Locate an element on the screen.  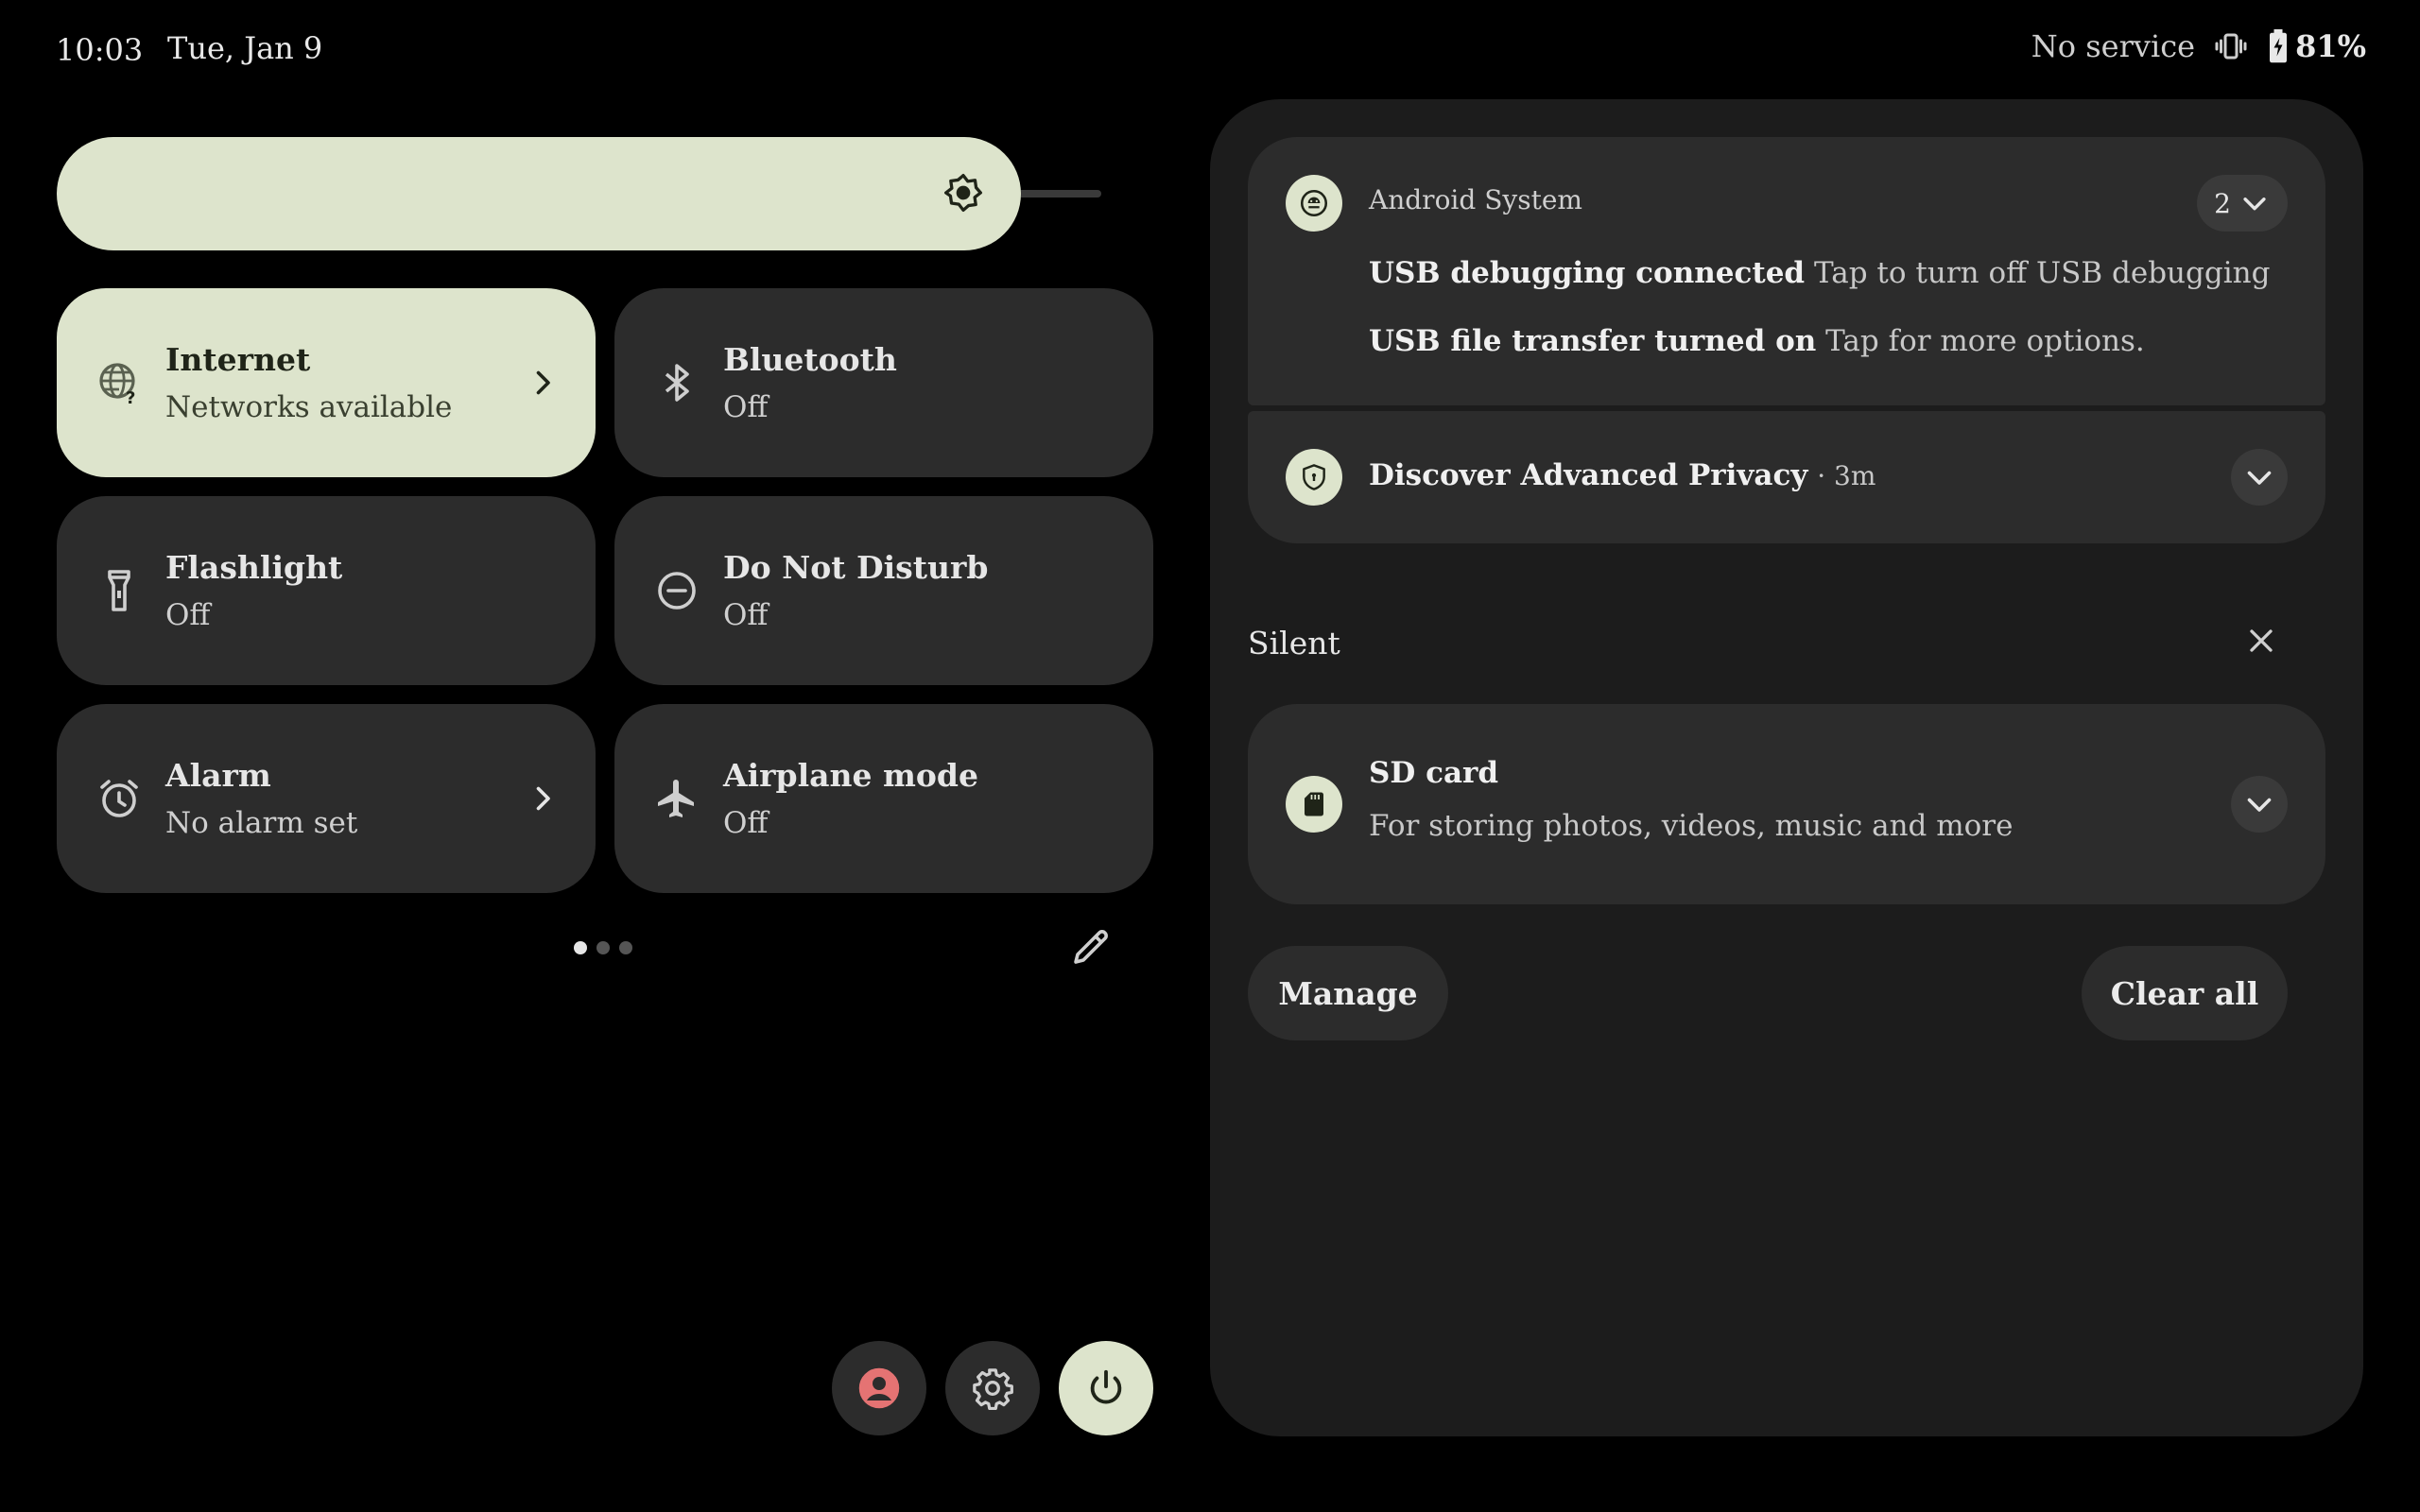
notification-line: Discover Advanced Privacy · 3m is located at coordinates (1623, 475).